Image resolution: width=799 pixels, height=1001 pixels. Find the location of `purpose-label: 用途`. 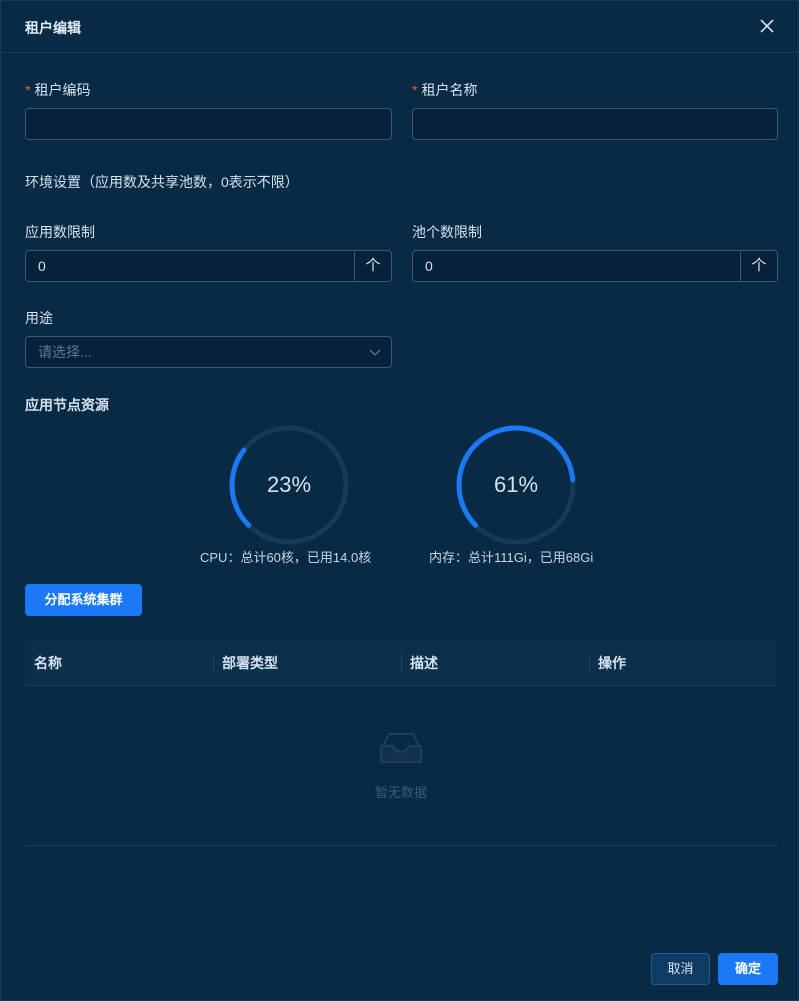

purpose-label: 用途 is located at coordinates (39, 318).